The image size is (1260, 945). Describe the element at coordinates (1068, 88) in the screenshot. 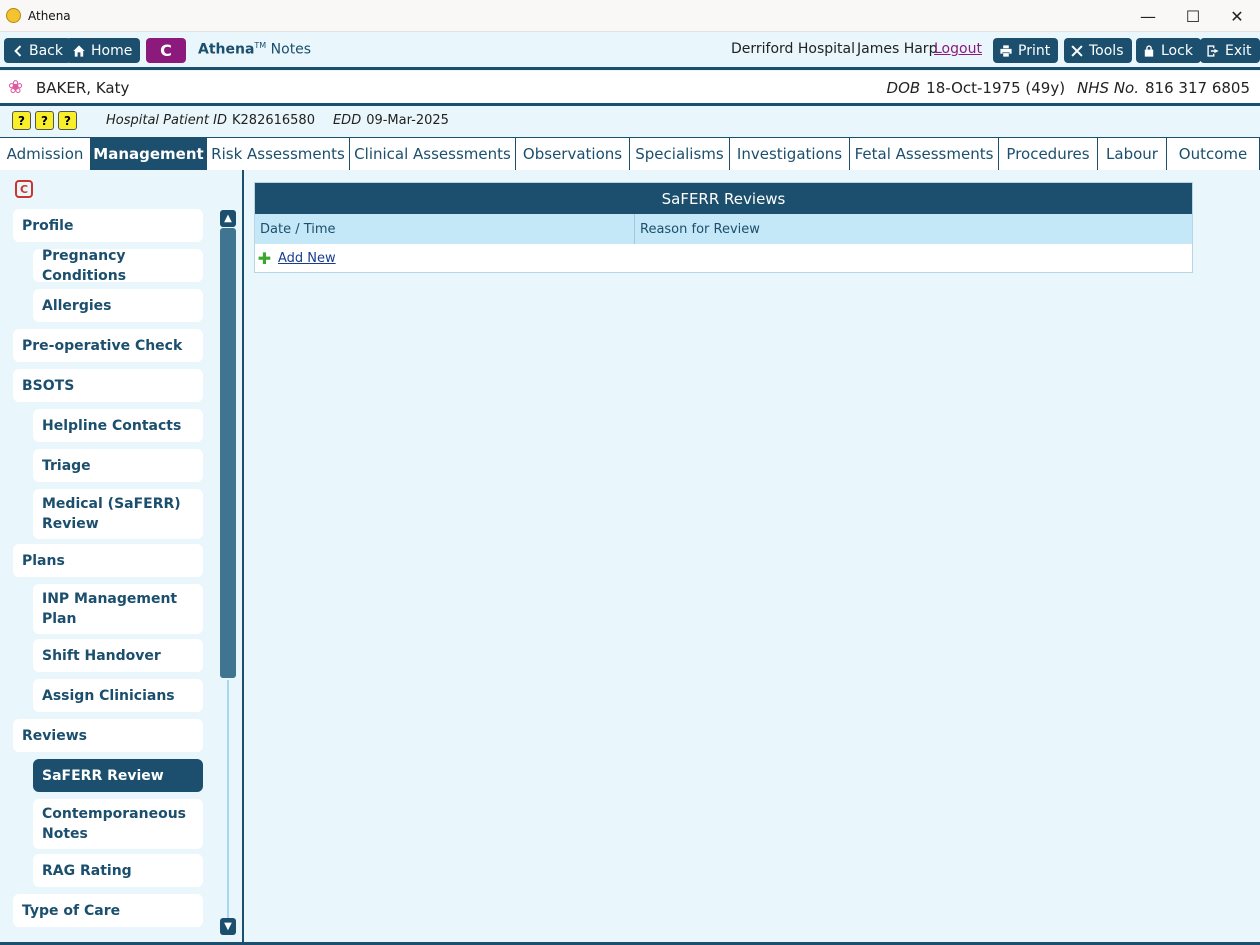

I see `patient-identifiers: DOB 18-Oct-1975 (49y) NHS No. 816 317 6805` at that location.